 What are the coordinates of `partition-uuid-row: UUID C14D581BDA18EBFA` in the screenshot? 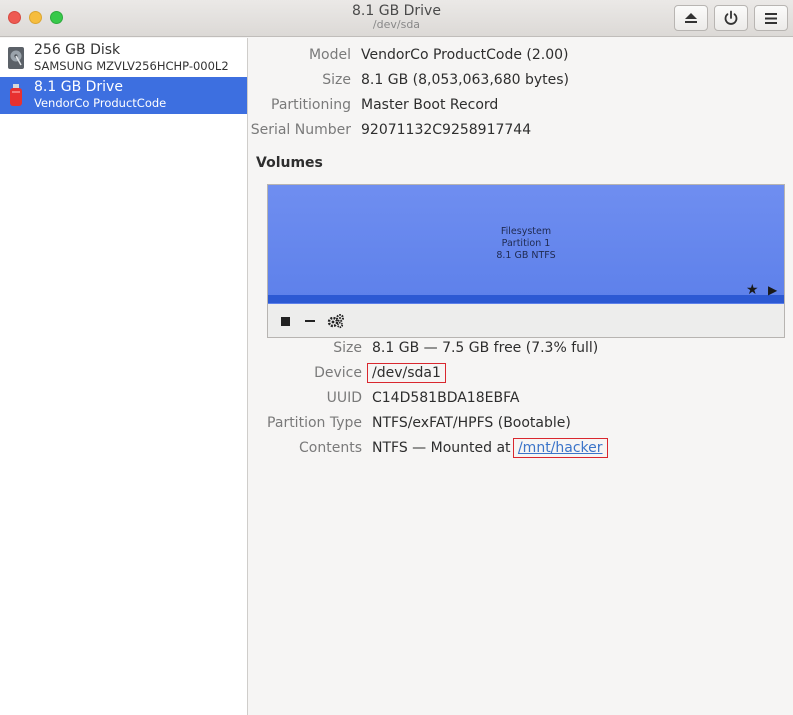 It's located at (519, 400).